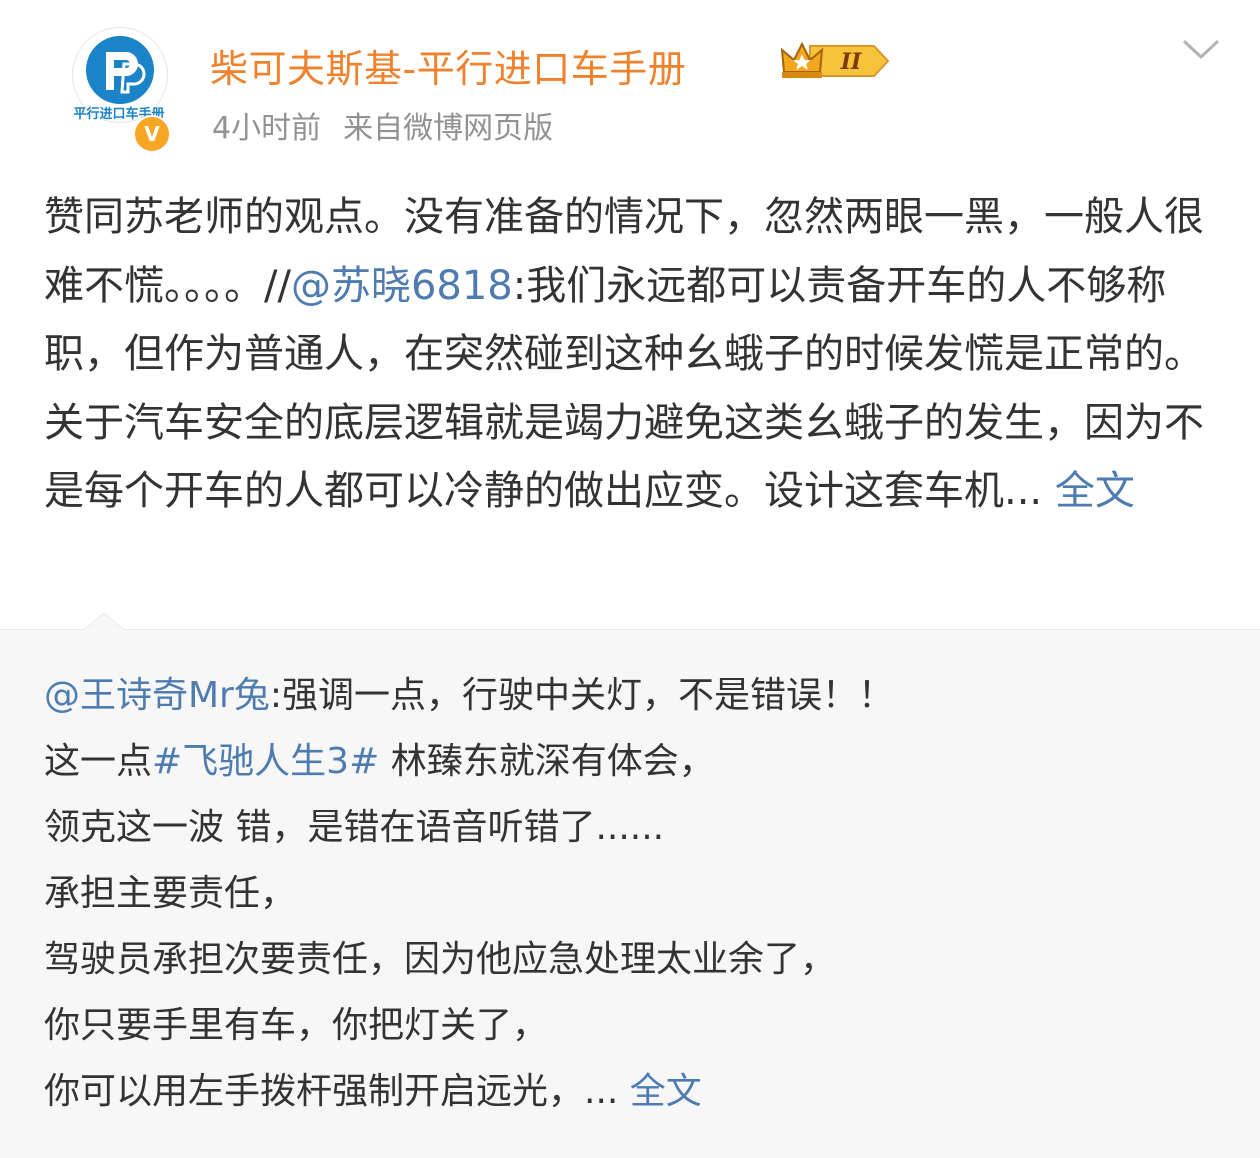  What do you see at coordinates (296, 1025) in the screenshot?
I see `repost-line6: 你只要手里有车，你把灯关了，` at bounding box center [296, 1025].